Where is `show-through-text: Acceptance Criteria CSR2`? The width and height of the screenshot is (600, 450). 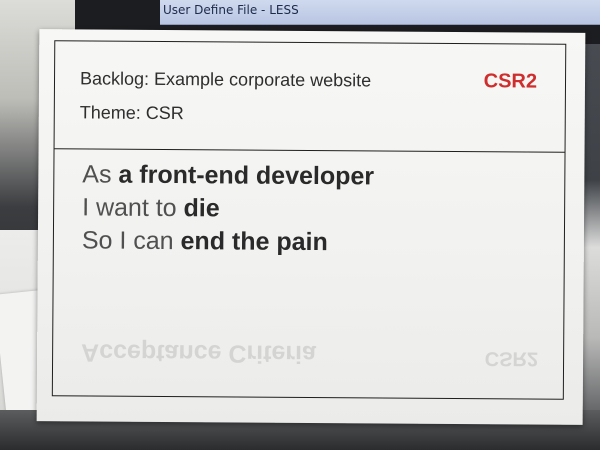 show-through-text: Acceptance Criteria CSR2 is located at coordinates (308, 353).